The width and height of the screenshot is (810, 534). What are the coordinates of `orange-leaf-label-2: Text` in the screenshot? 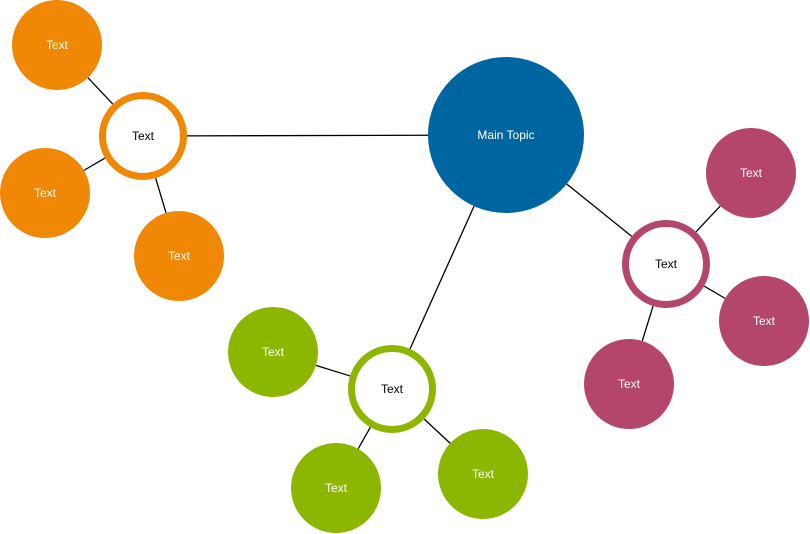 It's located at (45, 193).